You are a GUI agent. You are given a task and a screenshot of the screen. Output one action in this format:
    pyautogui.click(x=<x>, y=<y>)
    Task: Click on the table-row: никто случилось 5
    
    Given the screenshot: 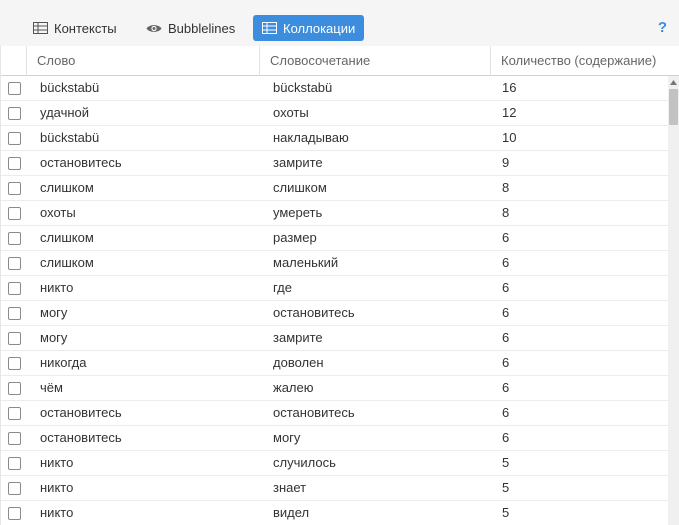 What is the action you would take?
    pyautogui.click(x=335, y=463)
    